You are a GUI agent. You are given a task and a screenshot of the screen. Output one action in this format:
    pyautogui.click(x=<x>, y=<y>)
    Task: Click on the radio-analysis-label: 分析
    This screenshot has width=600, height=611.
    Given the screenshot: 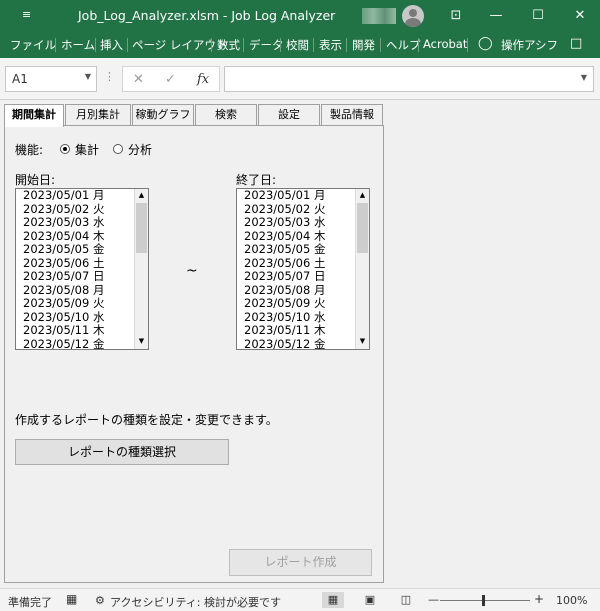 What is the action you would take?
    pyautogui.click(x=140, y=149)
    